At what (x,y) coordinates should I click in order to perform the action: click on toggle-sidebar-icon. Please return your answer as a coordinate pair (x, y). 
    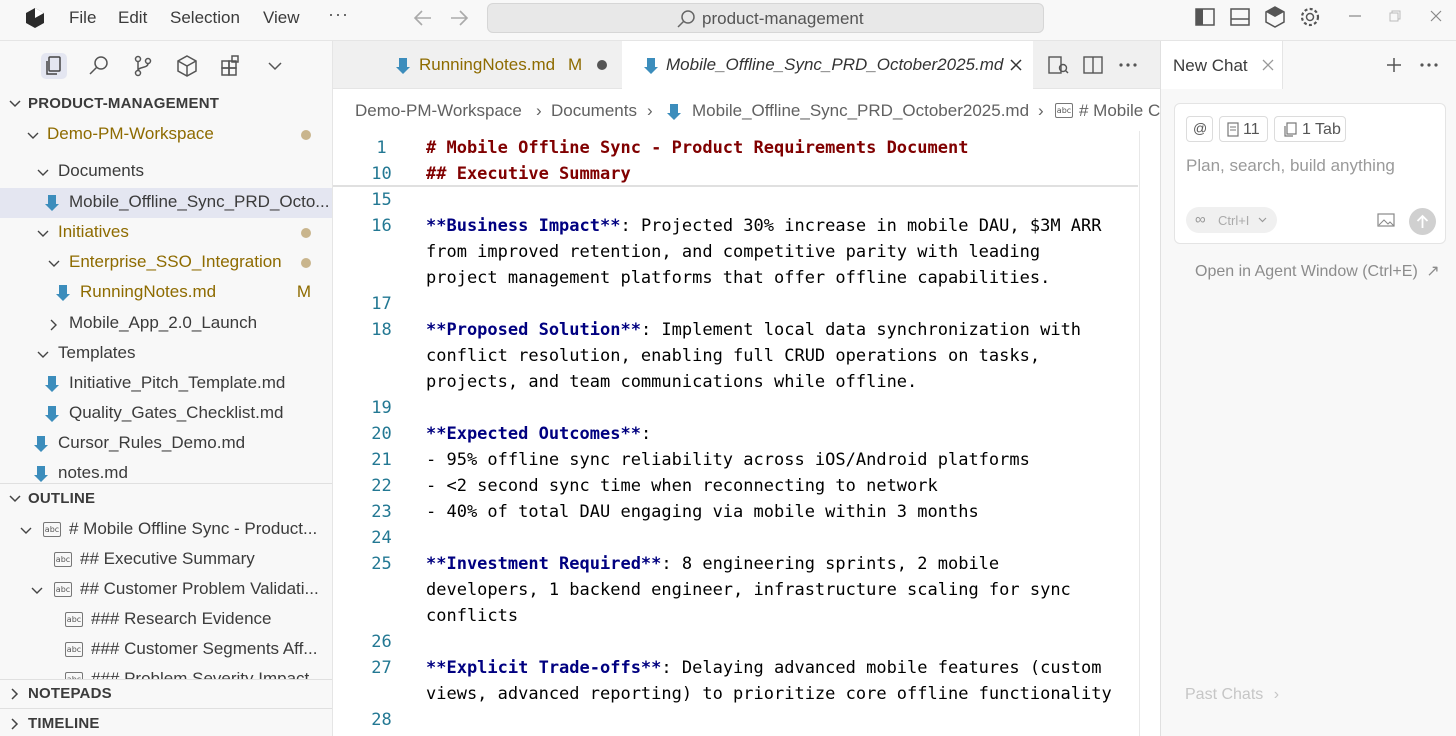
    Looking at the image, I should click on (1205, 17).